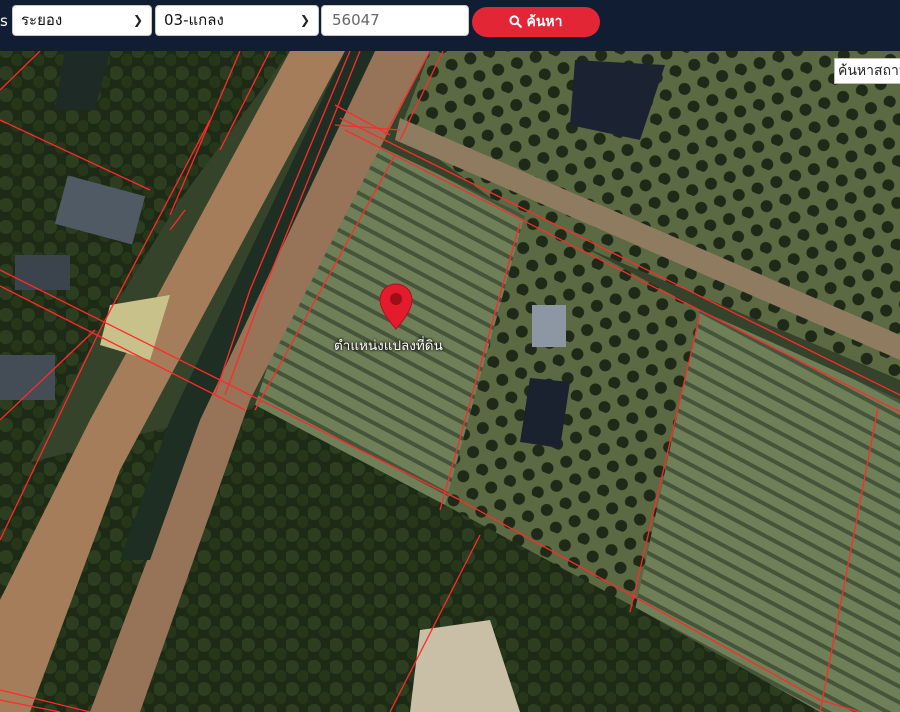 This screenshot has width=900, height=712. I want to click on province-select: ระยอง ❯, so click(82, 20).